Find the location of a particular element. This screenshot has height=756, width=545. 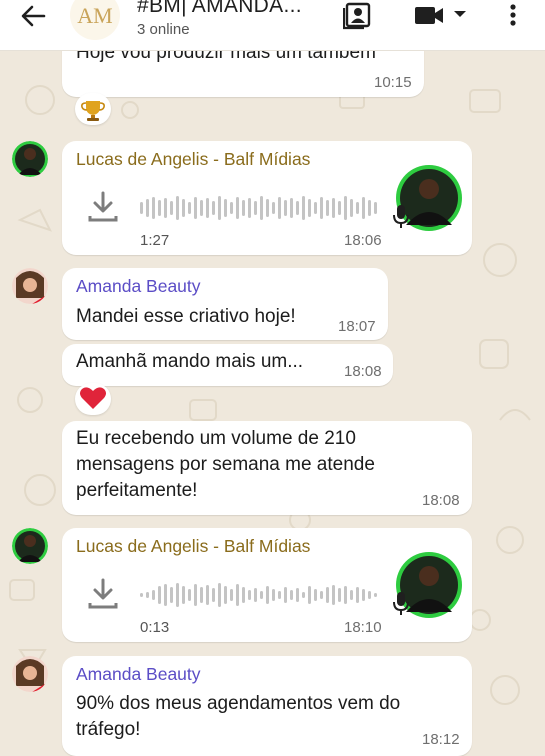

message-text-line: tráfego! is located at coordinates (108, 729).